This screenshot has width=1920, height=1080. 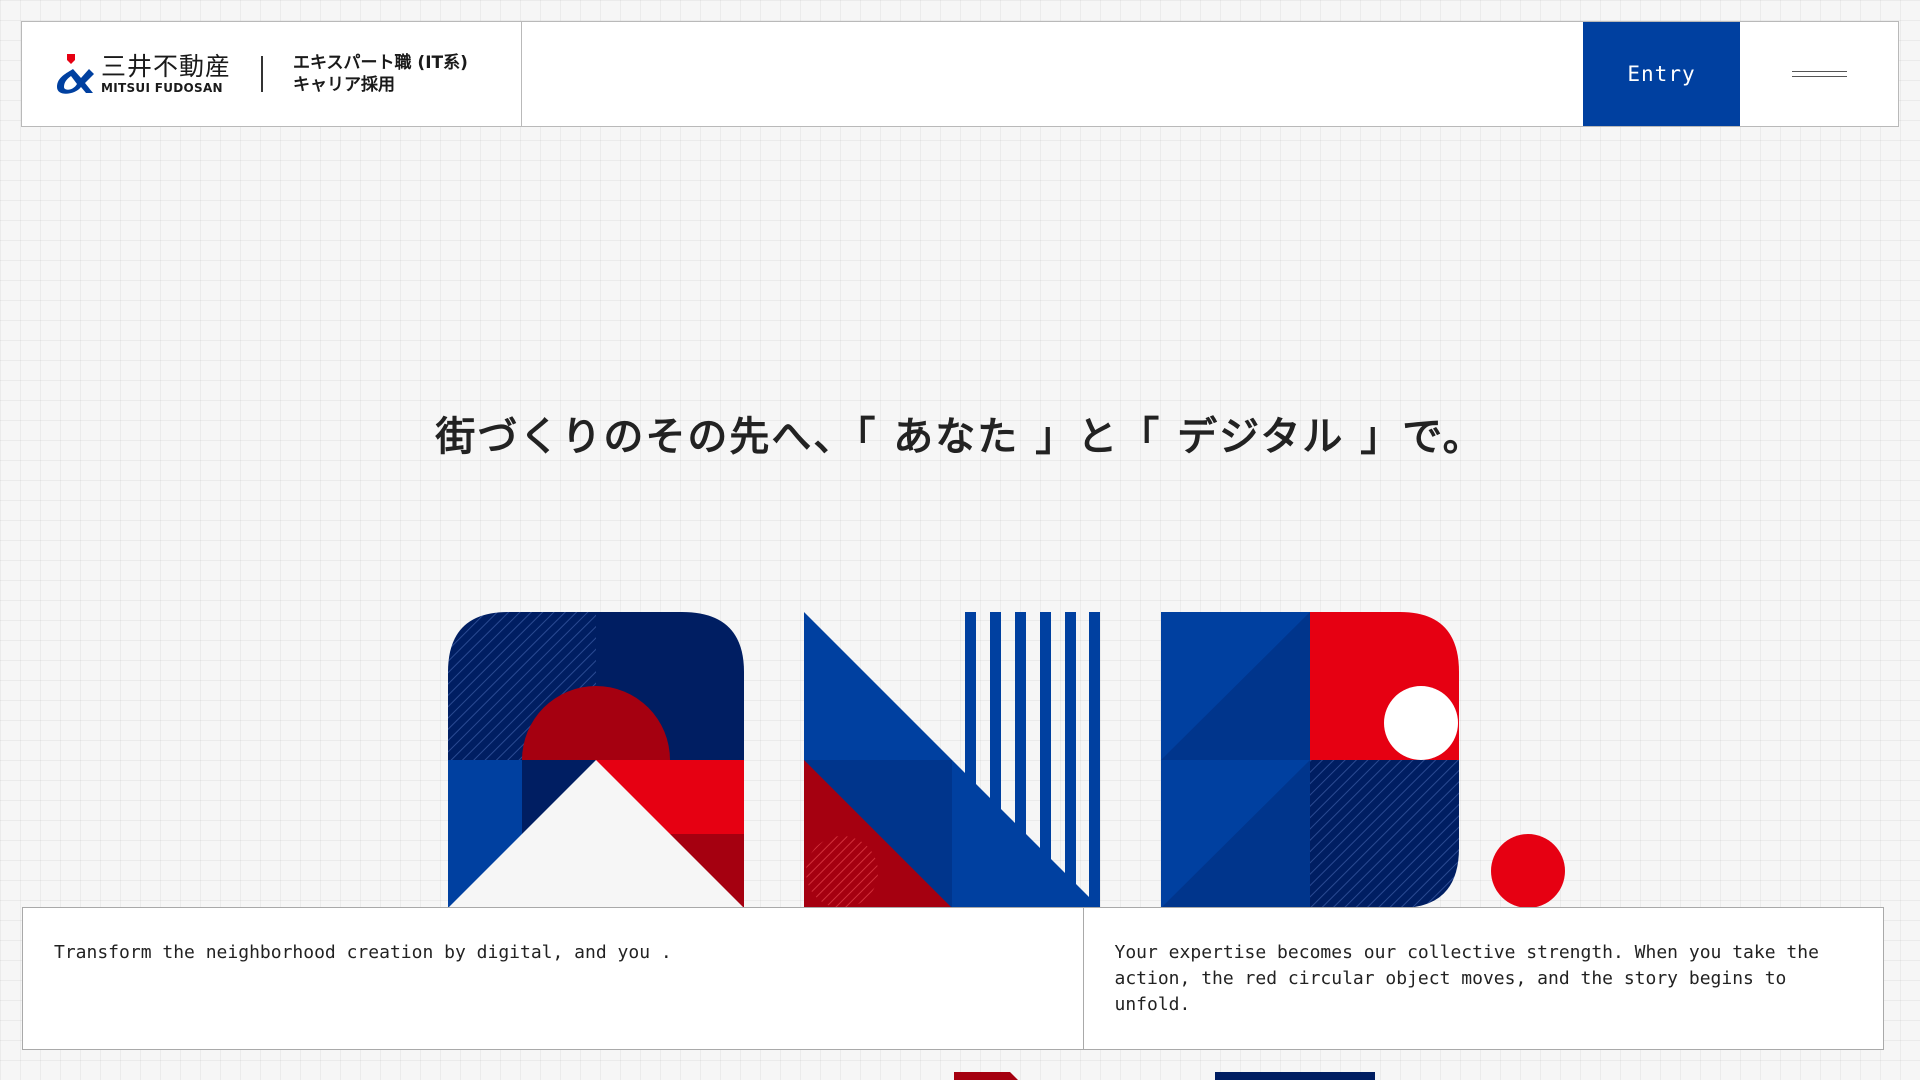 What do you see at coordinates (1164, 1076) in the screenshot?
I see `next-section-shapes` at bounding box center [1164, 1076].